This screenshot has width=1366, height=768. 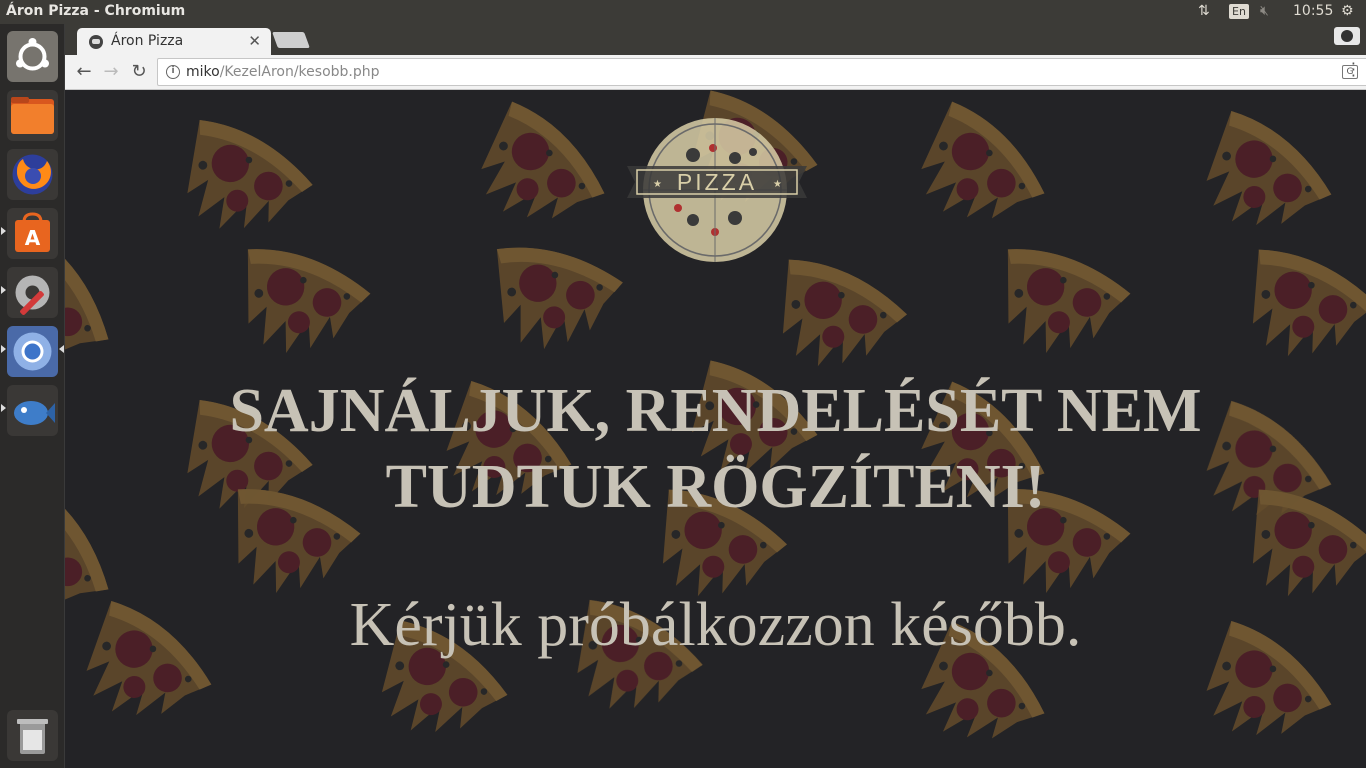 I want to click on menu-icon: · · ·, so click(x=1353, y=70).